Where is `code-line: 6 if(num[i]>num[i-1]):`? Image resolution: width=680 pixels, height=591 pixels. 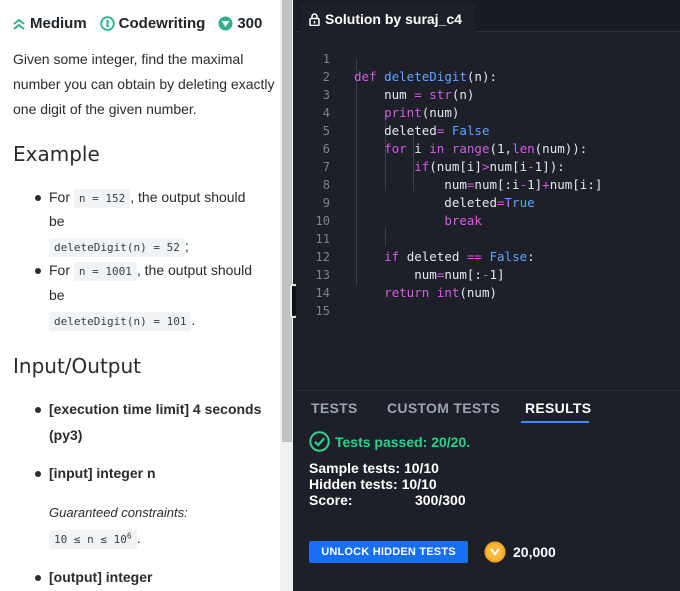
code-line: 6 if(num[i]>num[i-1]): is located at coordinates (488, 148).